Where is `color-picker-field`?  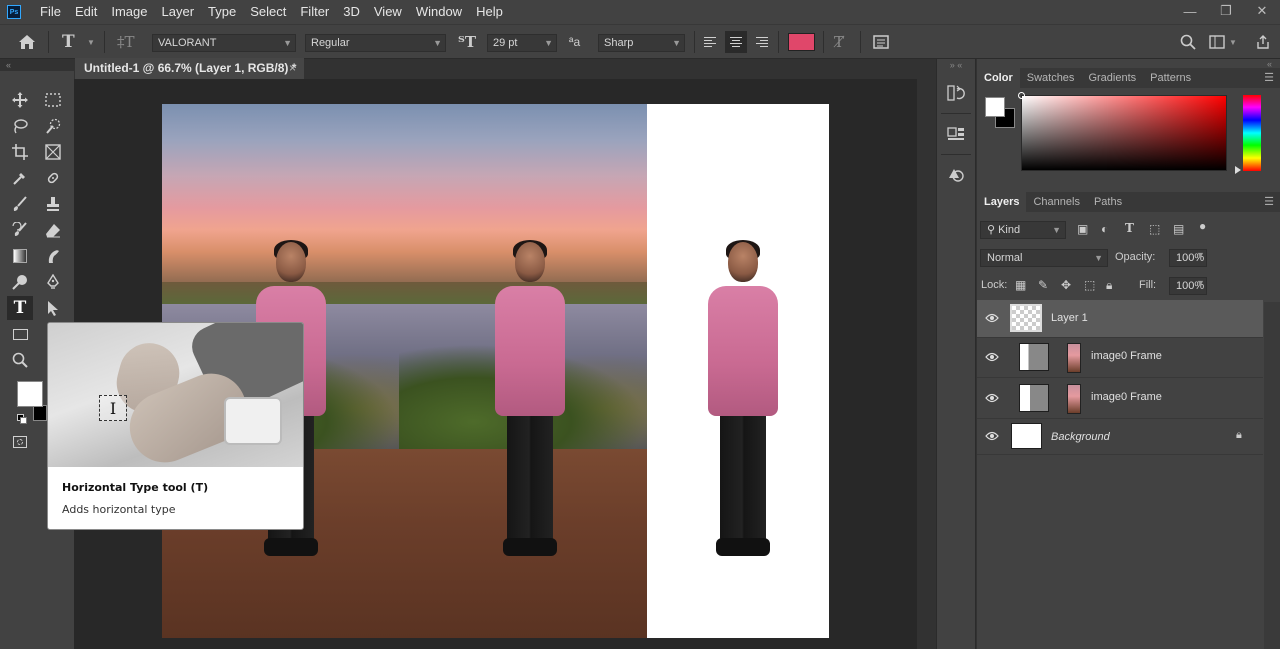
color-picker-field is located at coordinates (1122, 131).